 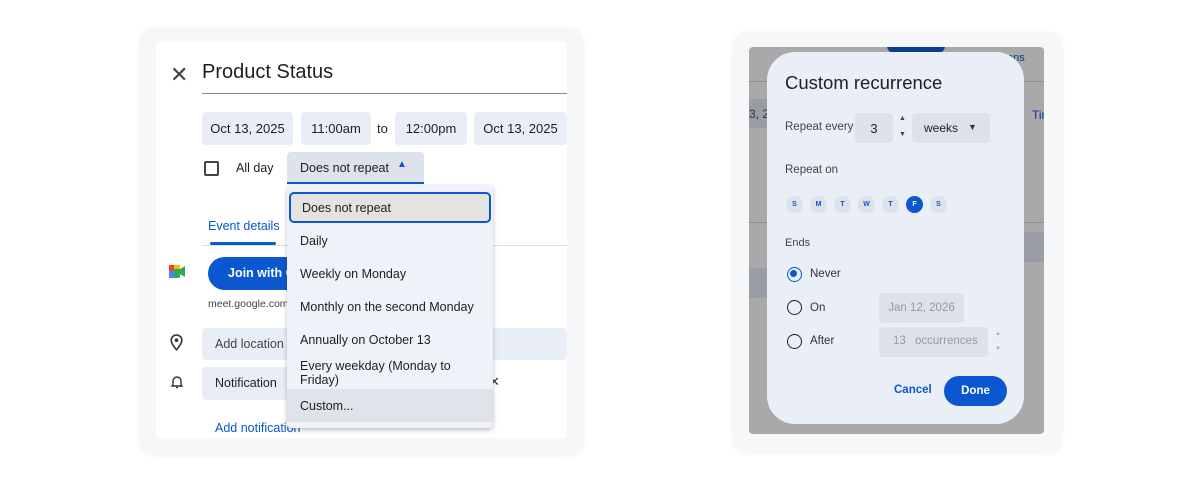 I want to click on title-underline, so click(x=384, y=93).